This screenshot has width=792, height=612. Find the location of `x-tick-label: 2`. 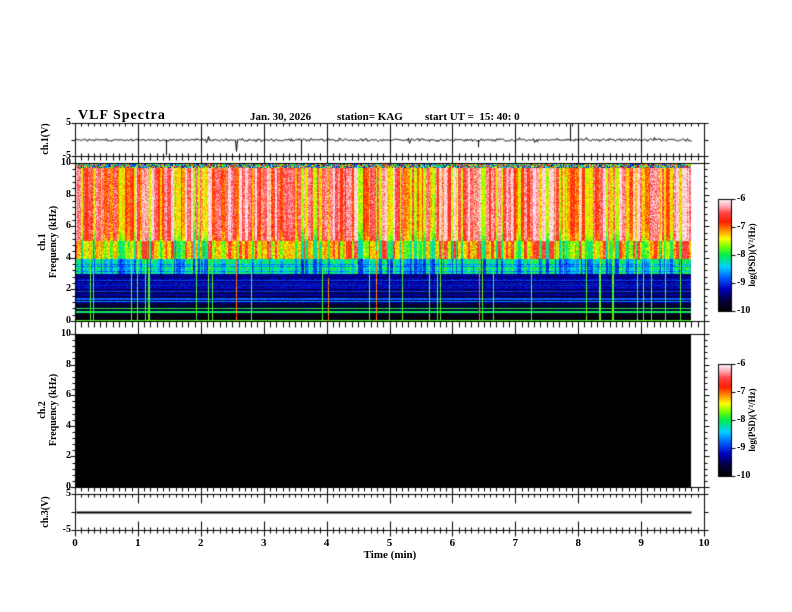

x-tick-label: 2 is located at coordinates (201, 543).